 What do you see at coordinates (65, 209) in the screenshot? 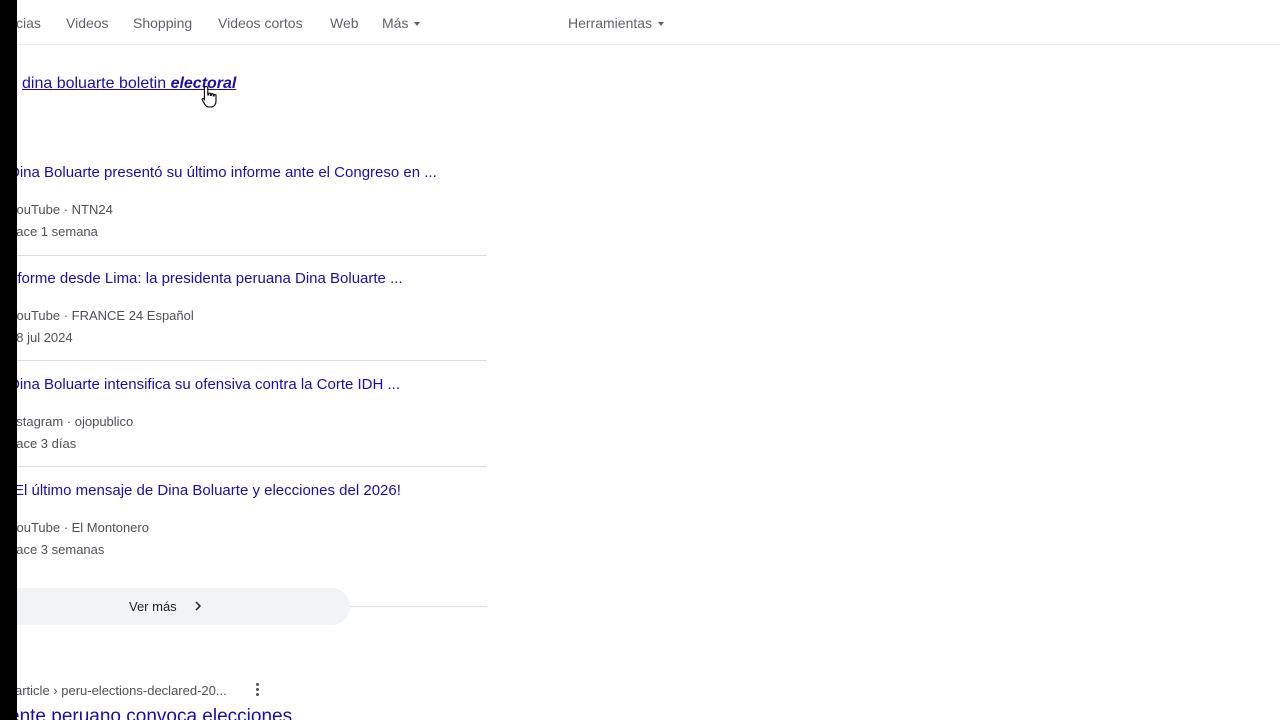
I see `video-result-source: YouTube · NTN24` at bounding box center [65, 209].